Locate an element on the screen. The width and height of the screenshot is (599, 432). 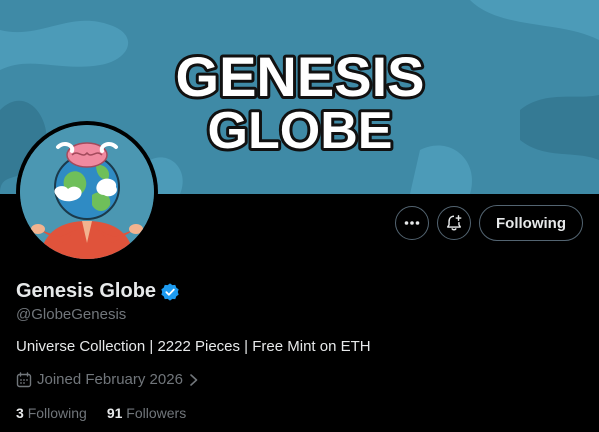
avatar-image is located at coordinates (87, 192).